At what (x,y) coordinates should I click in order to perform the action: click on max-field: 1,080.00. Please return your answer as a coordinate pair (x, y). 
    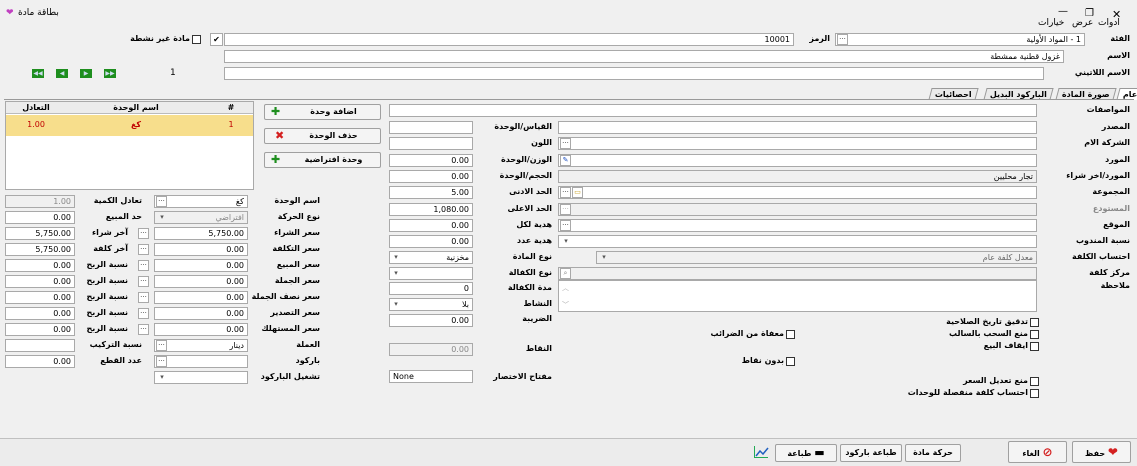
    Looking at the image, I should click on (431, 209).